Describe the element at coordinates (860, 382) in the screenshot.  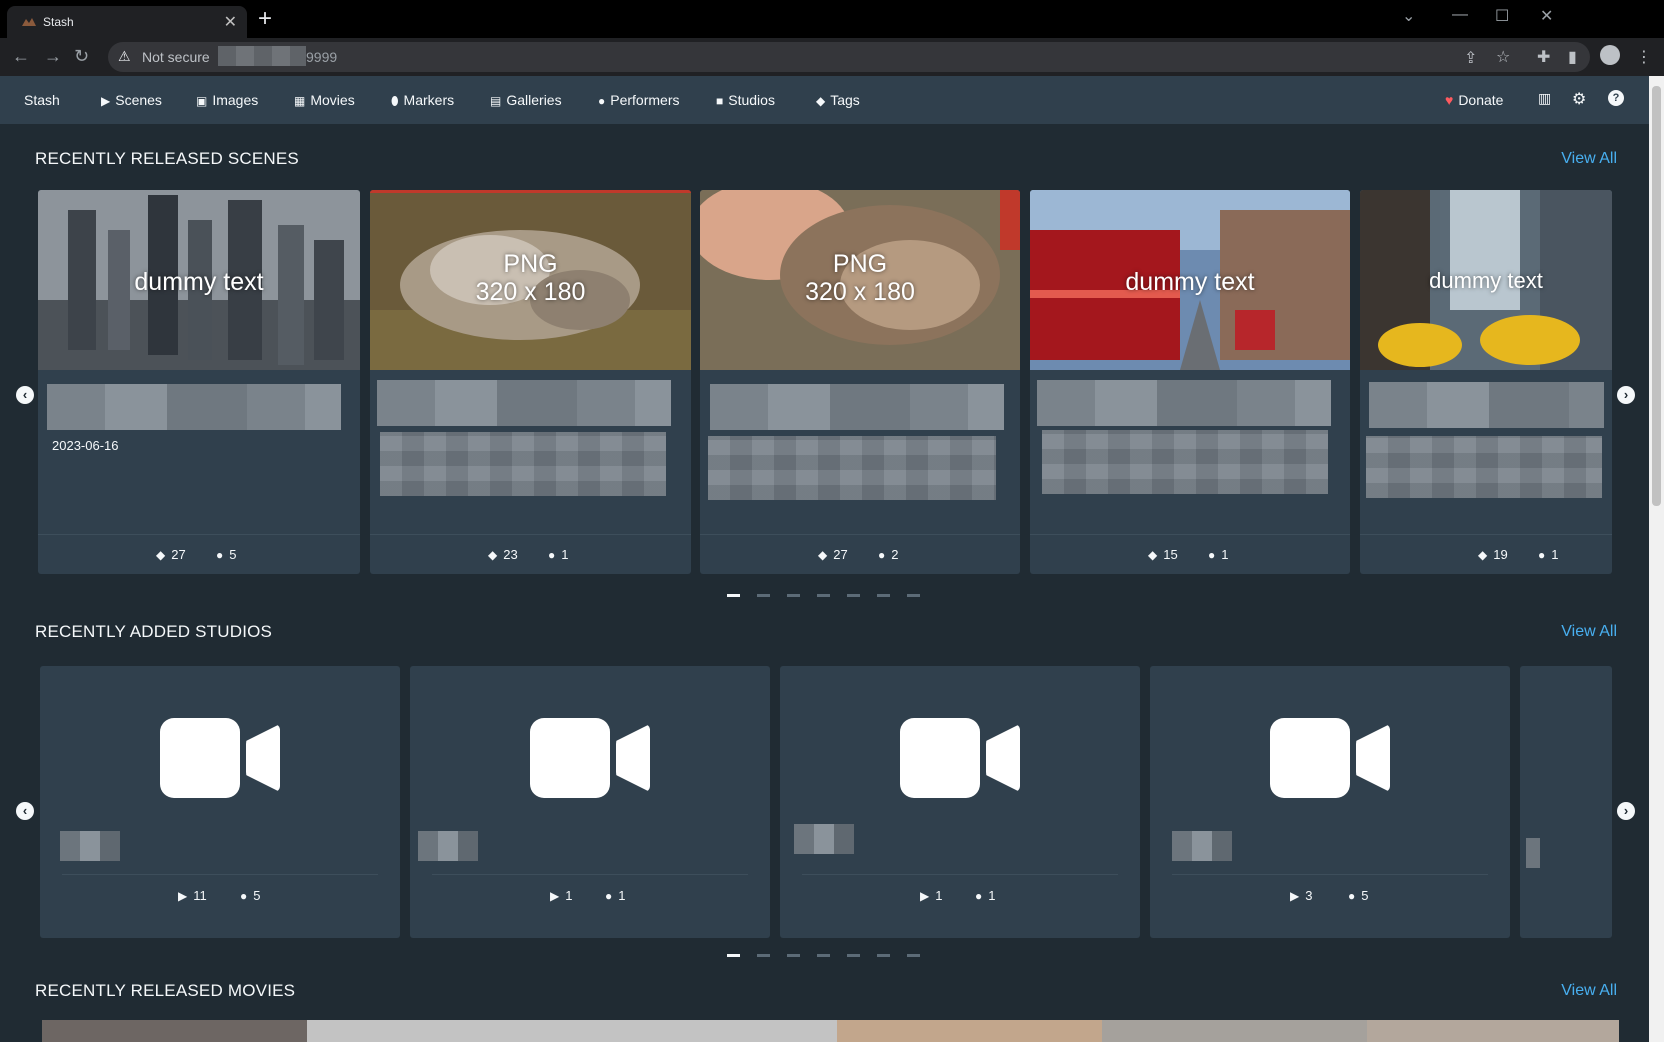
I see `scene-card: PNG 320 x 180 ◆ 27 ● 2` at that location.